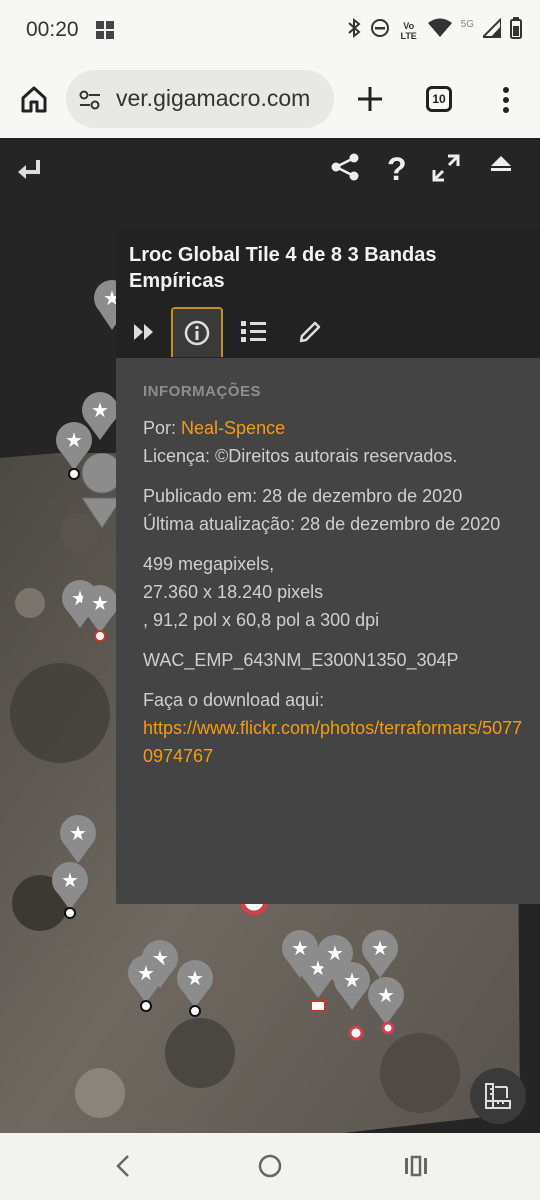 The image size is (540, 1200). I want to click on nav-home-button, so click(270, 1168).